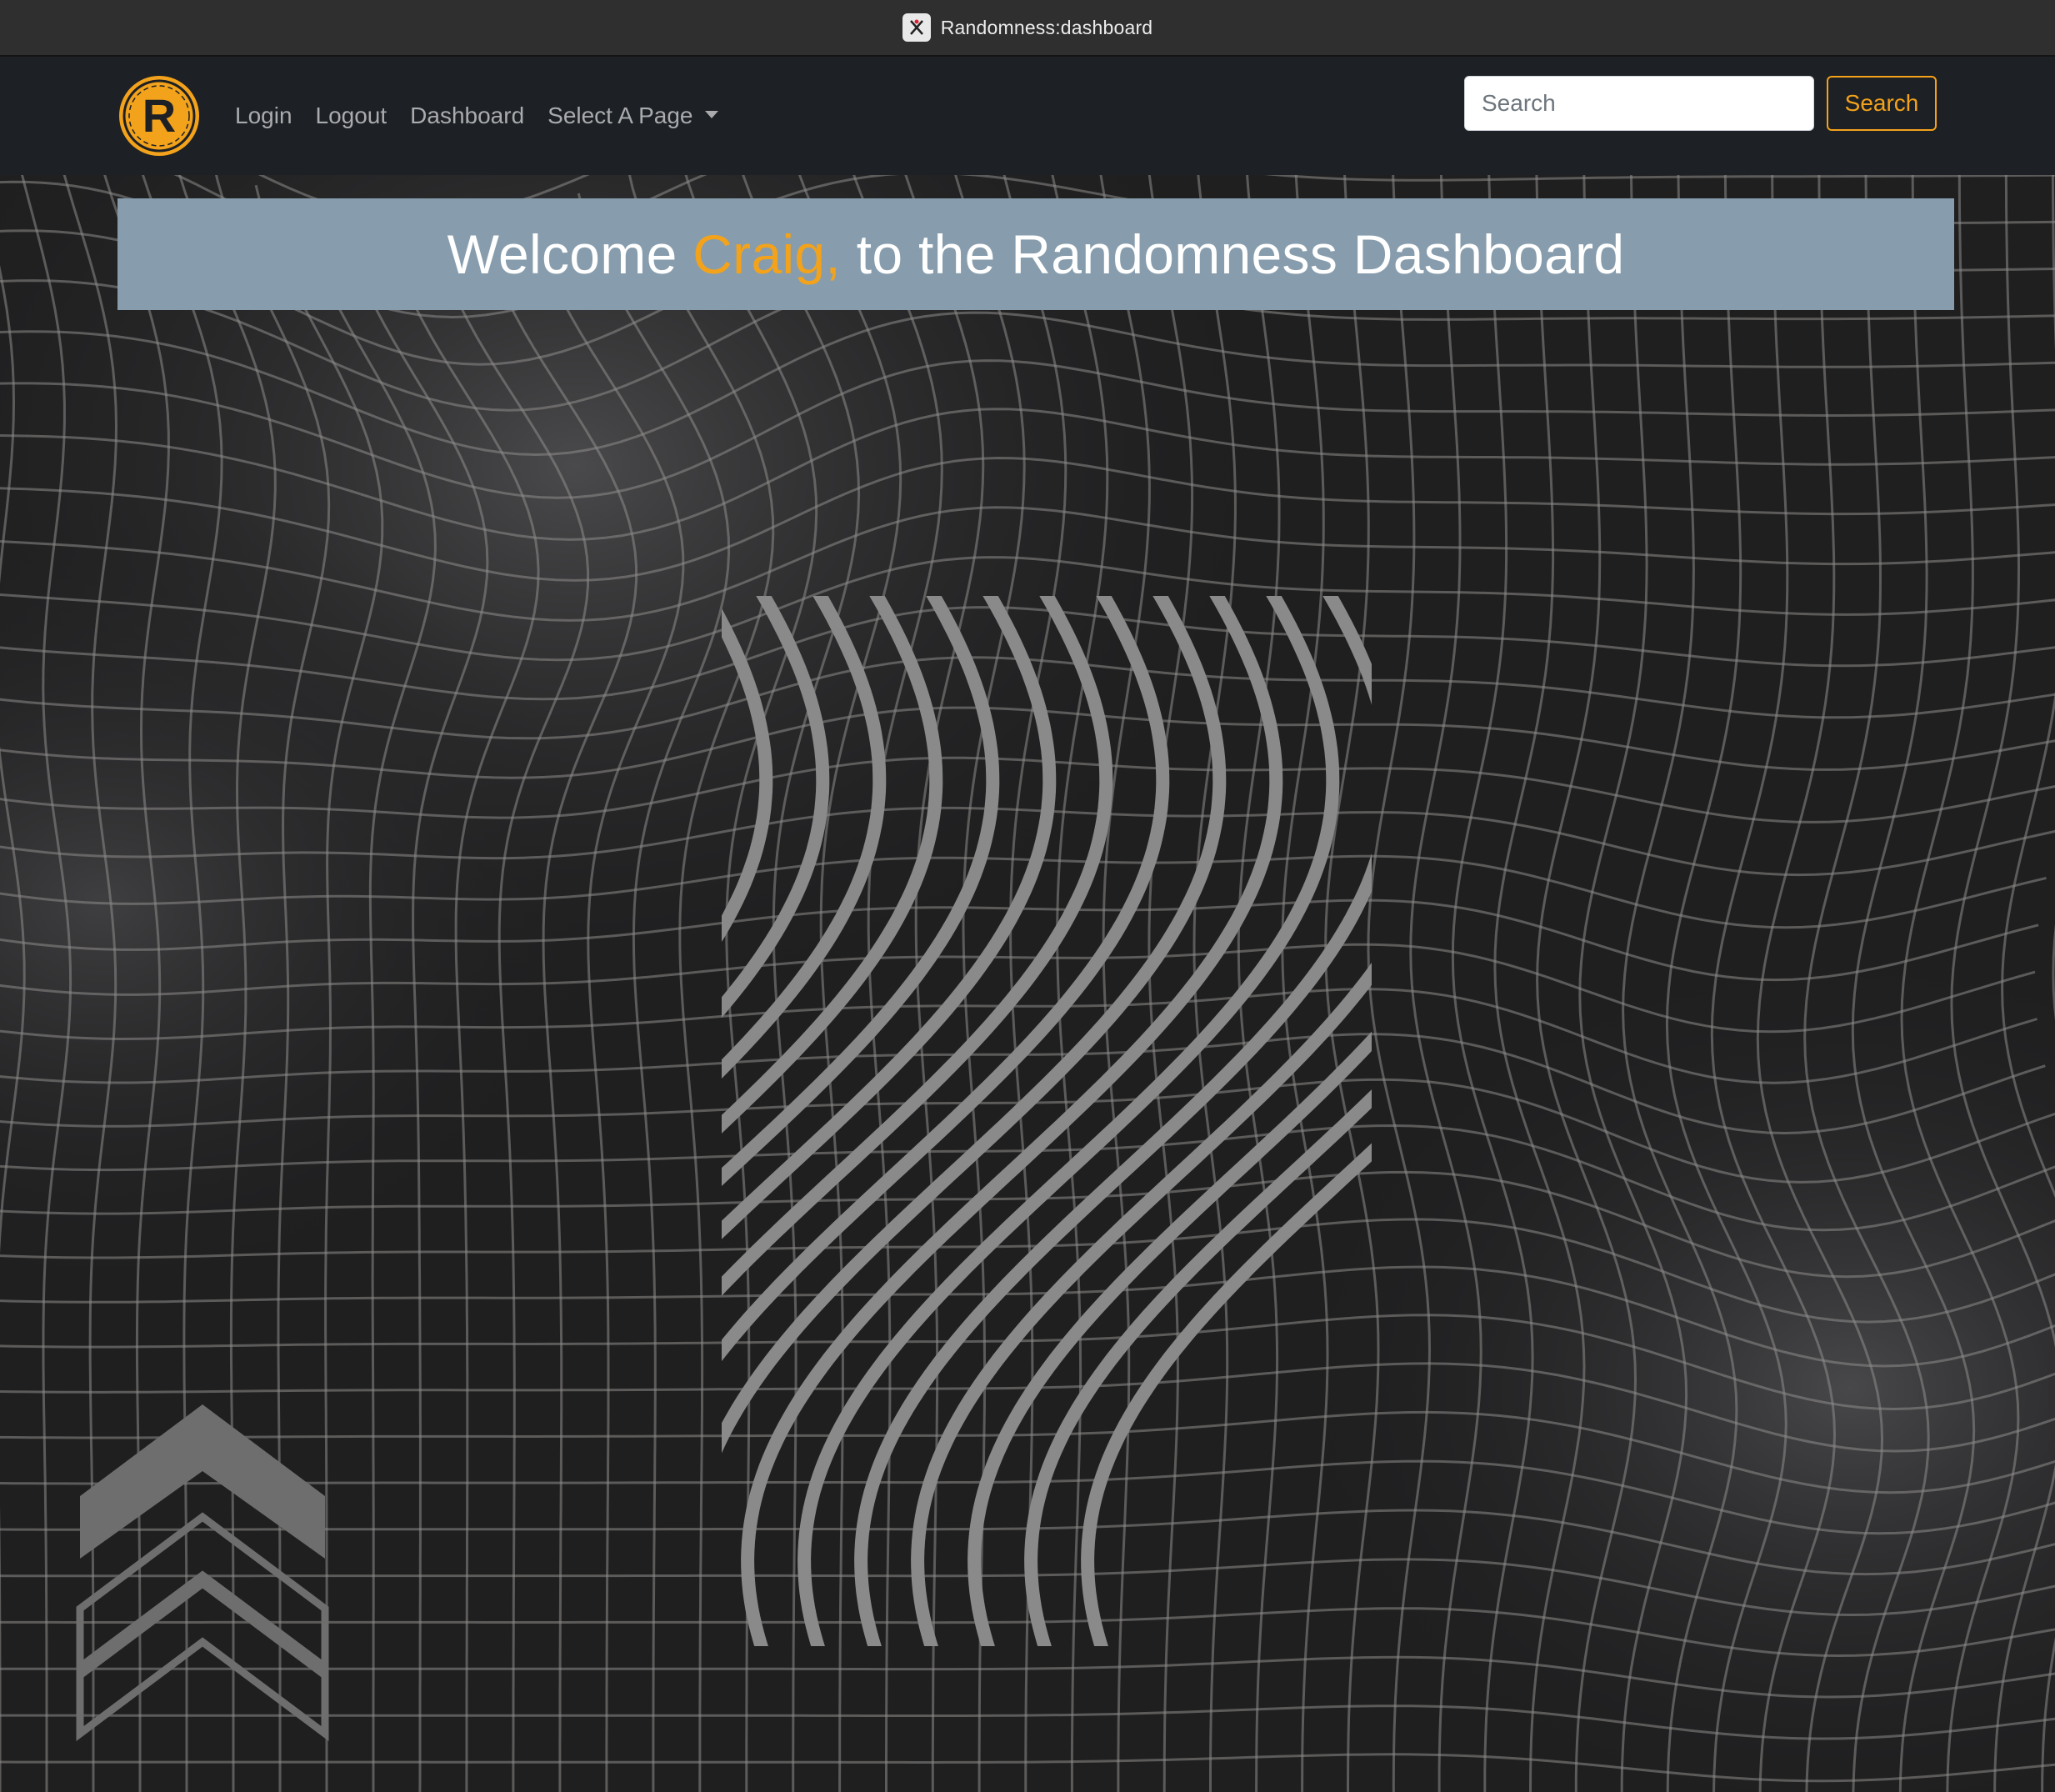  Describe the element at coordinates (711, 115) in the screenshot. I see `caret-down-icon` at that location.